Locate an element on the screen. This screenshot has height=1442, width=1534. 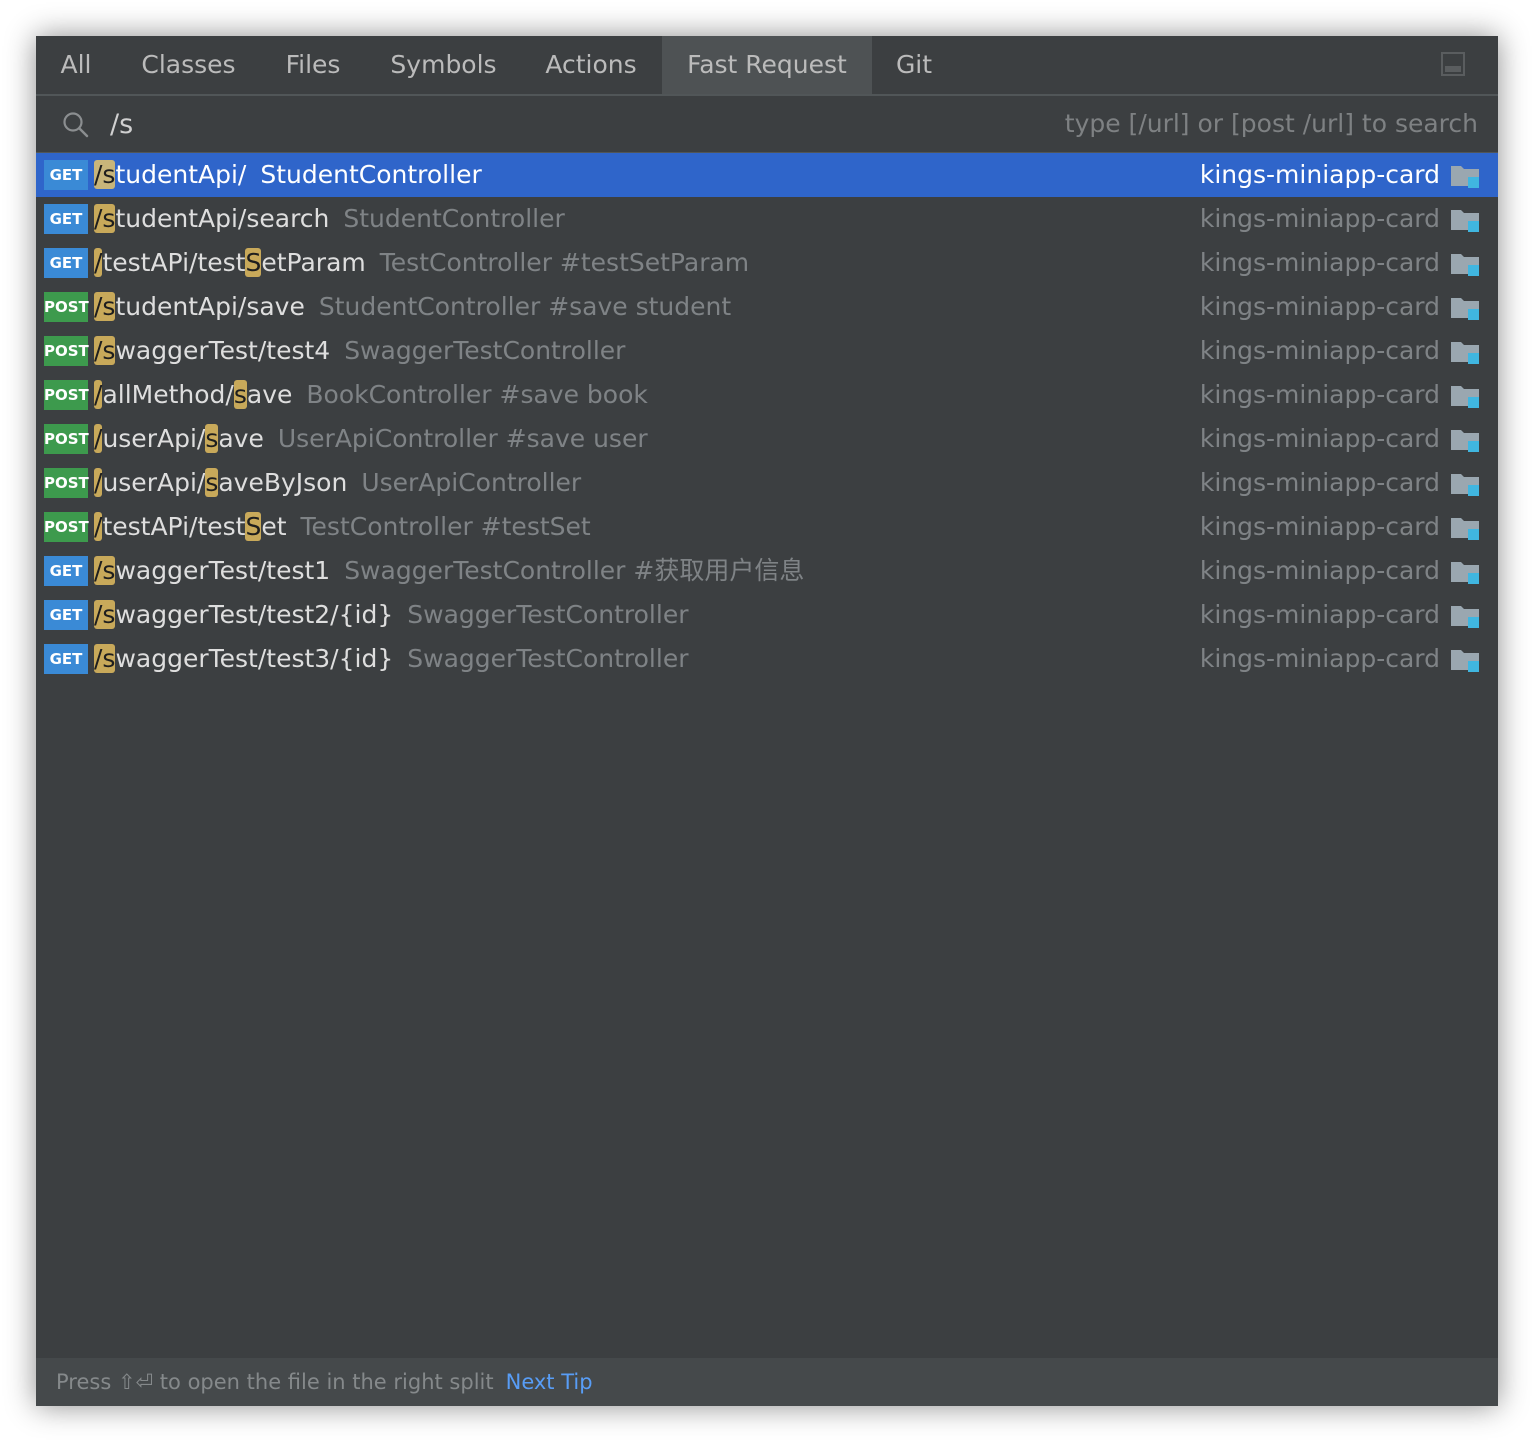
tab-files: Files is located at coordinates (313, 65).